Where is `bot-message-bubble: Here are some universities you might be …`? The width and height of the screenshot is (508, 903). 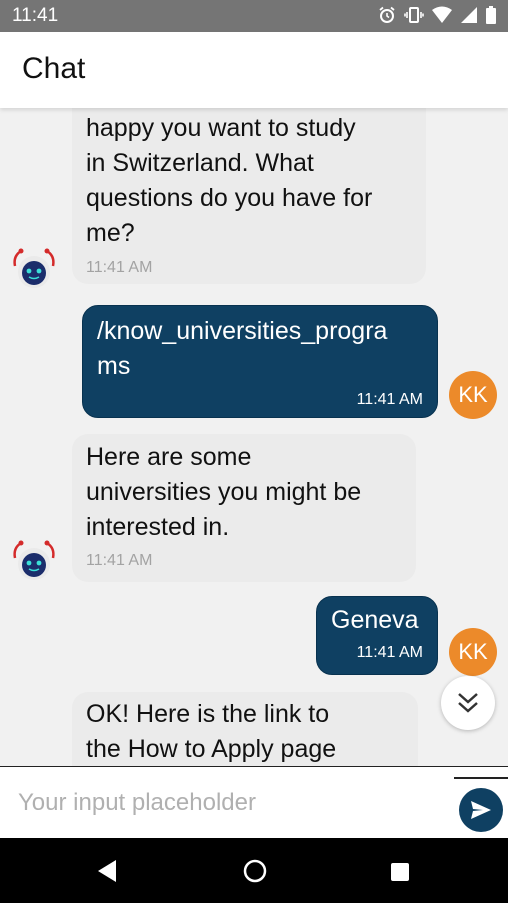
bot-message-bubble: Here are some universities you might be … is located at coordinates (244, 508).